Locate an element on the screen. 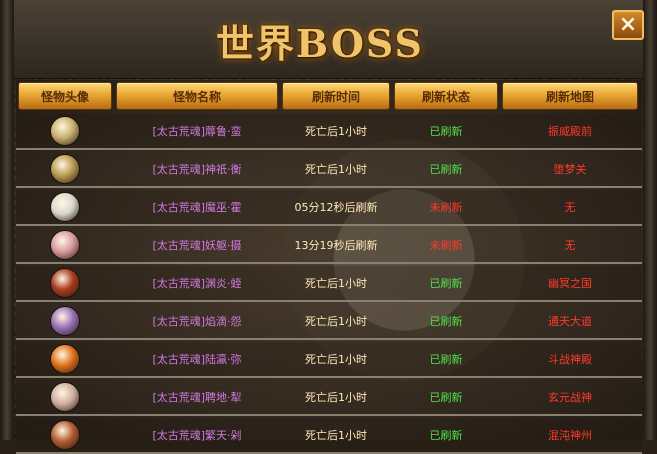  column-header-map: 刷新地图 is located at coordinates (570, 96).